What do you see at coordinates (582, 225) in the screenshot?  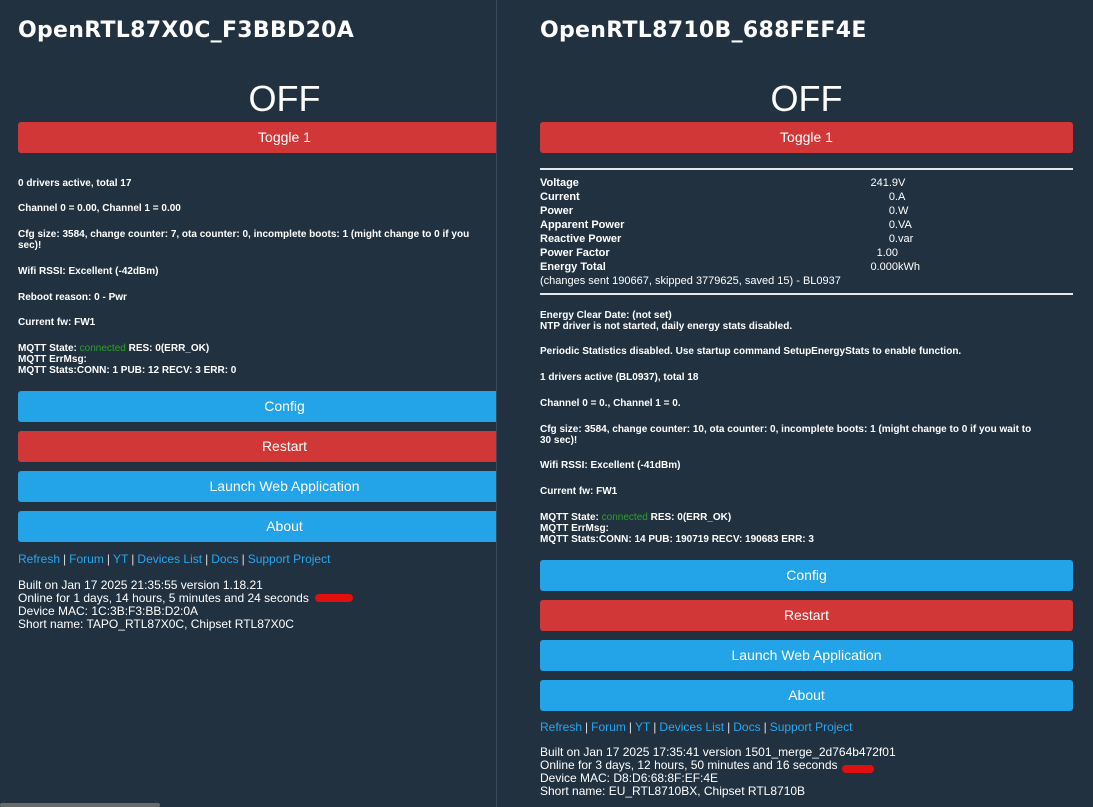 I see `energy-label: Apparent Power` at bounding box center [582, 225].